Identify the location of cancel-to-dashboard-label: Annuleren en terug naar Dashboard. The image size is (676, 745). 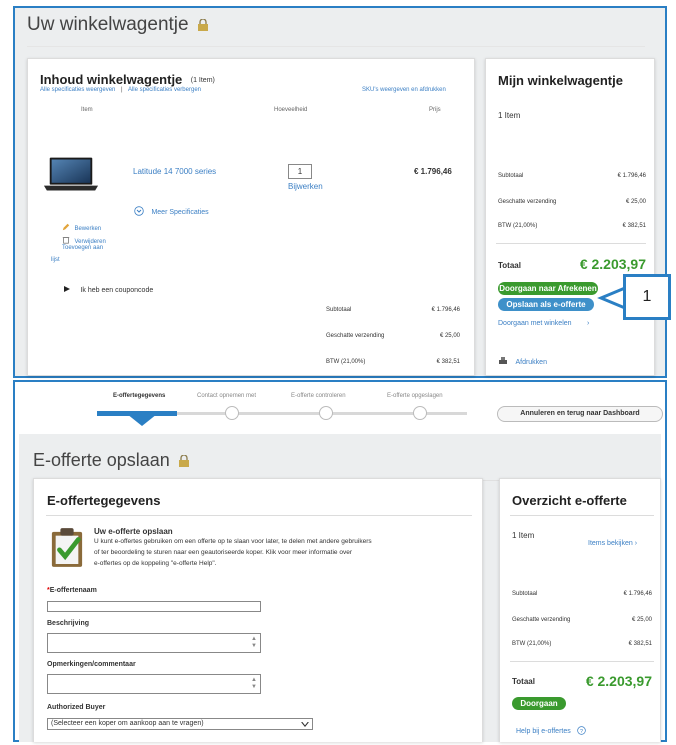
(580, 413).